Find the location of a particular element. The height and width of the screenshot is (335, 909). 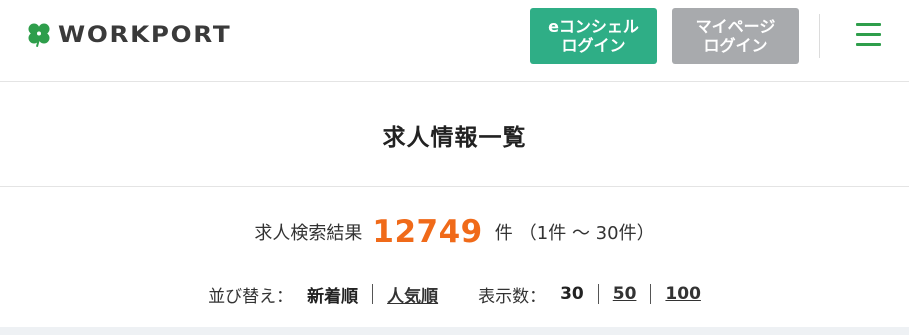

econcierge-login-label-line2: ログイン is located at coordinates (593, 45).